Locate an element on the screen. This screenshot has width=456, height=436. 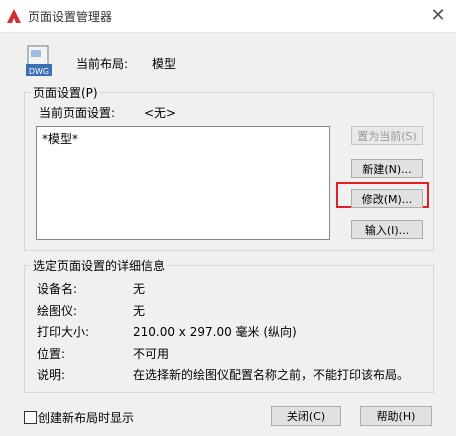
plotter-value: 无 is located at coordinates (139, 311).